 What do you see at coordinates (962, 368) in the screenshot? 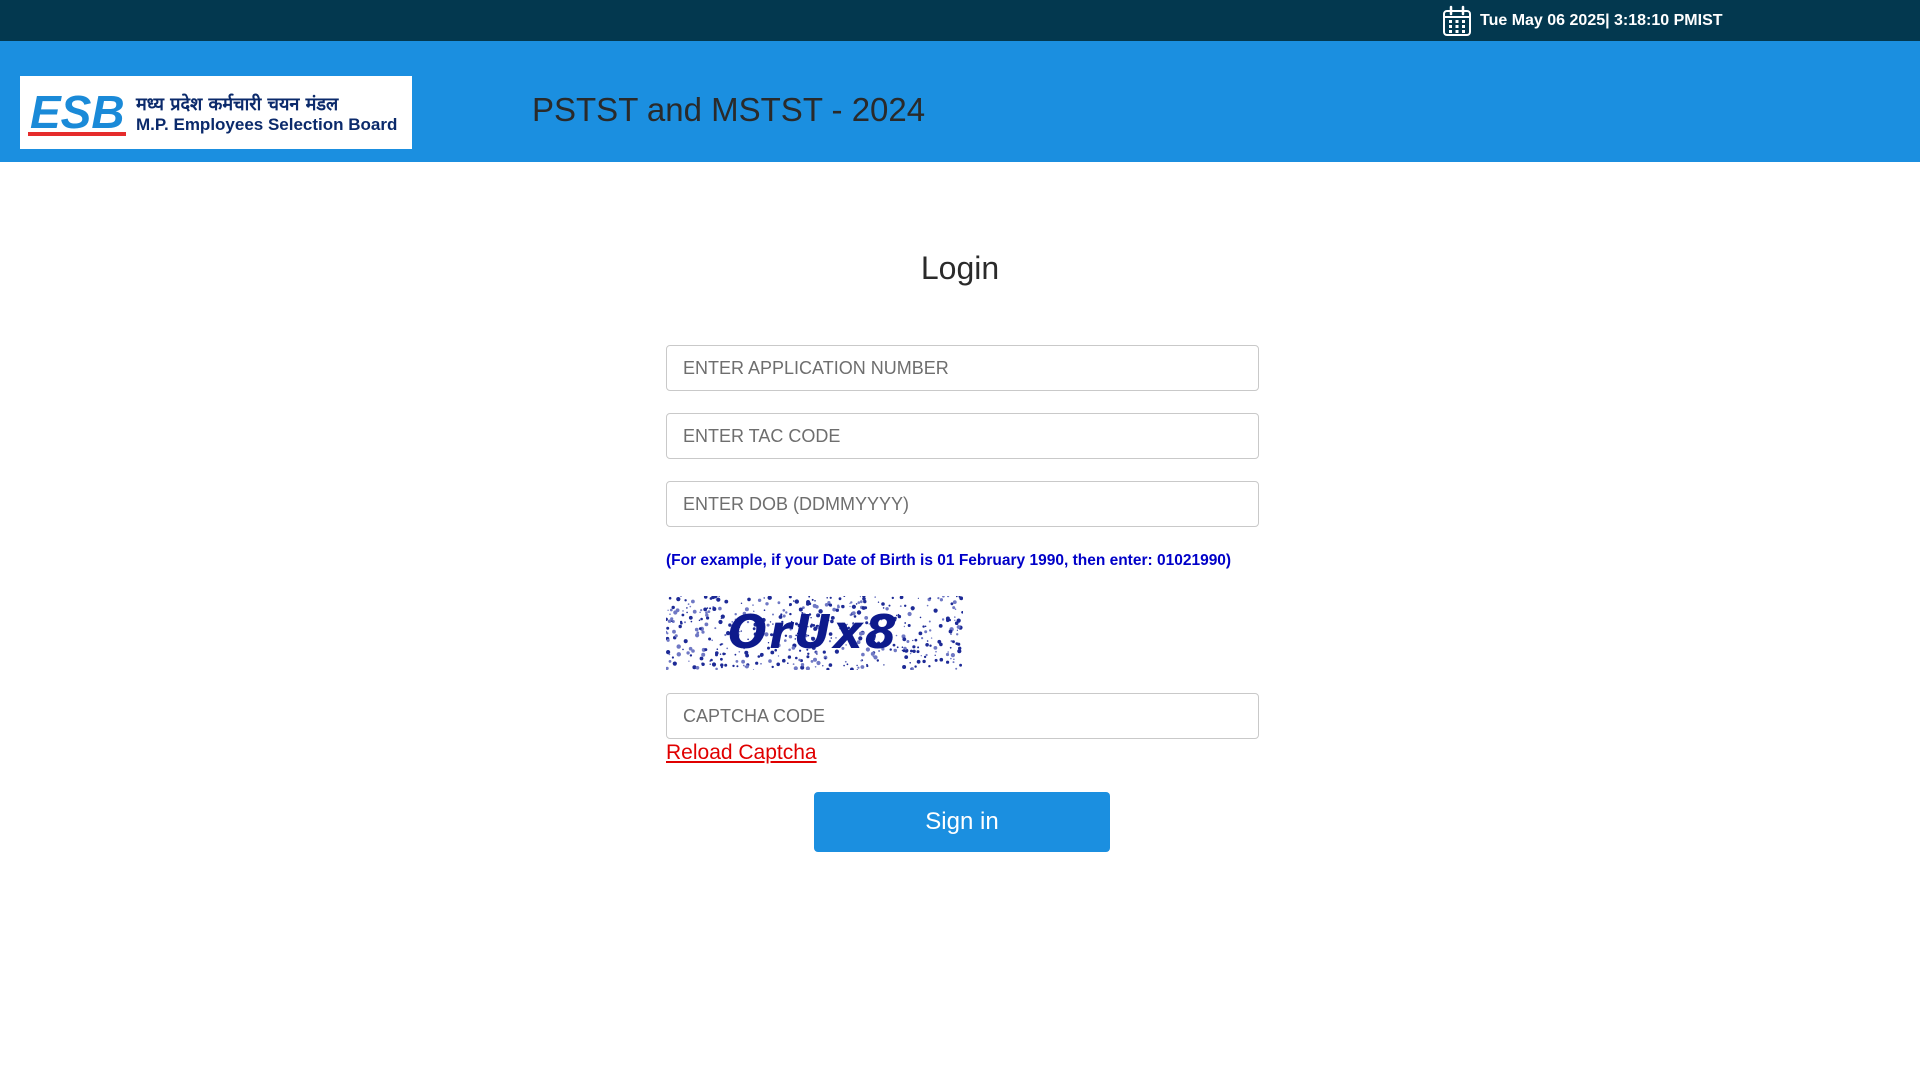
I see `application-number-input` at bounding box center [962, 368].